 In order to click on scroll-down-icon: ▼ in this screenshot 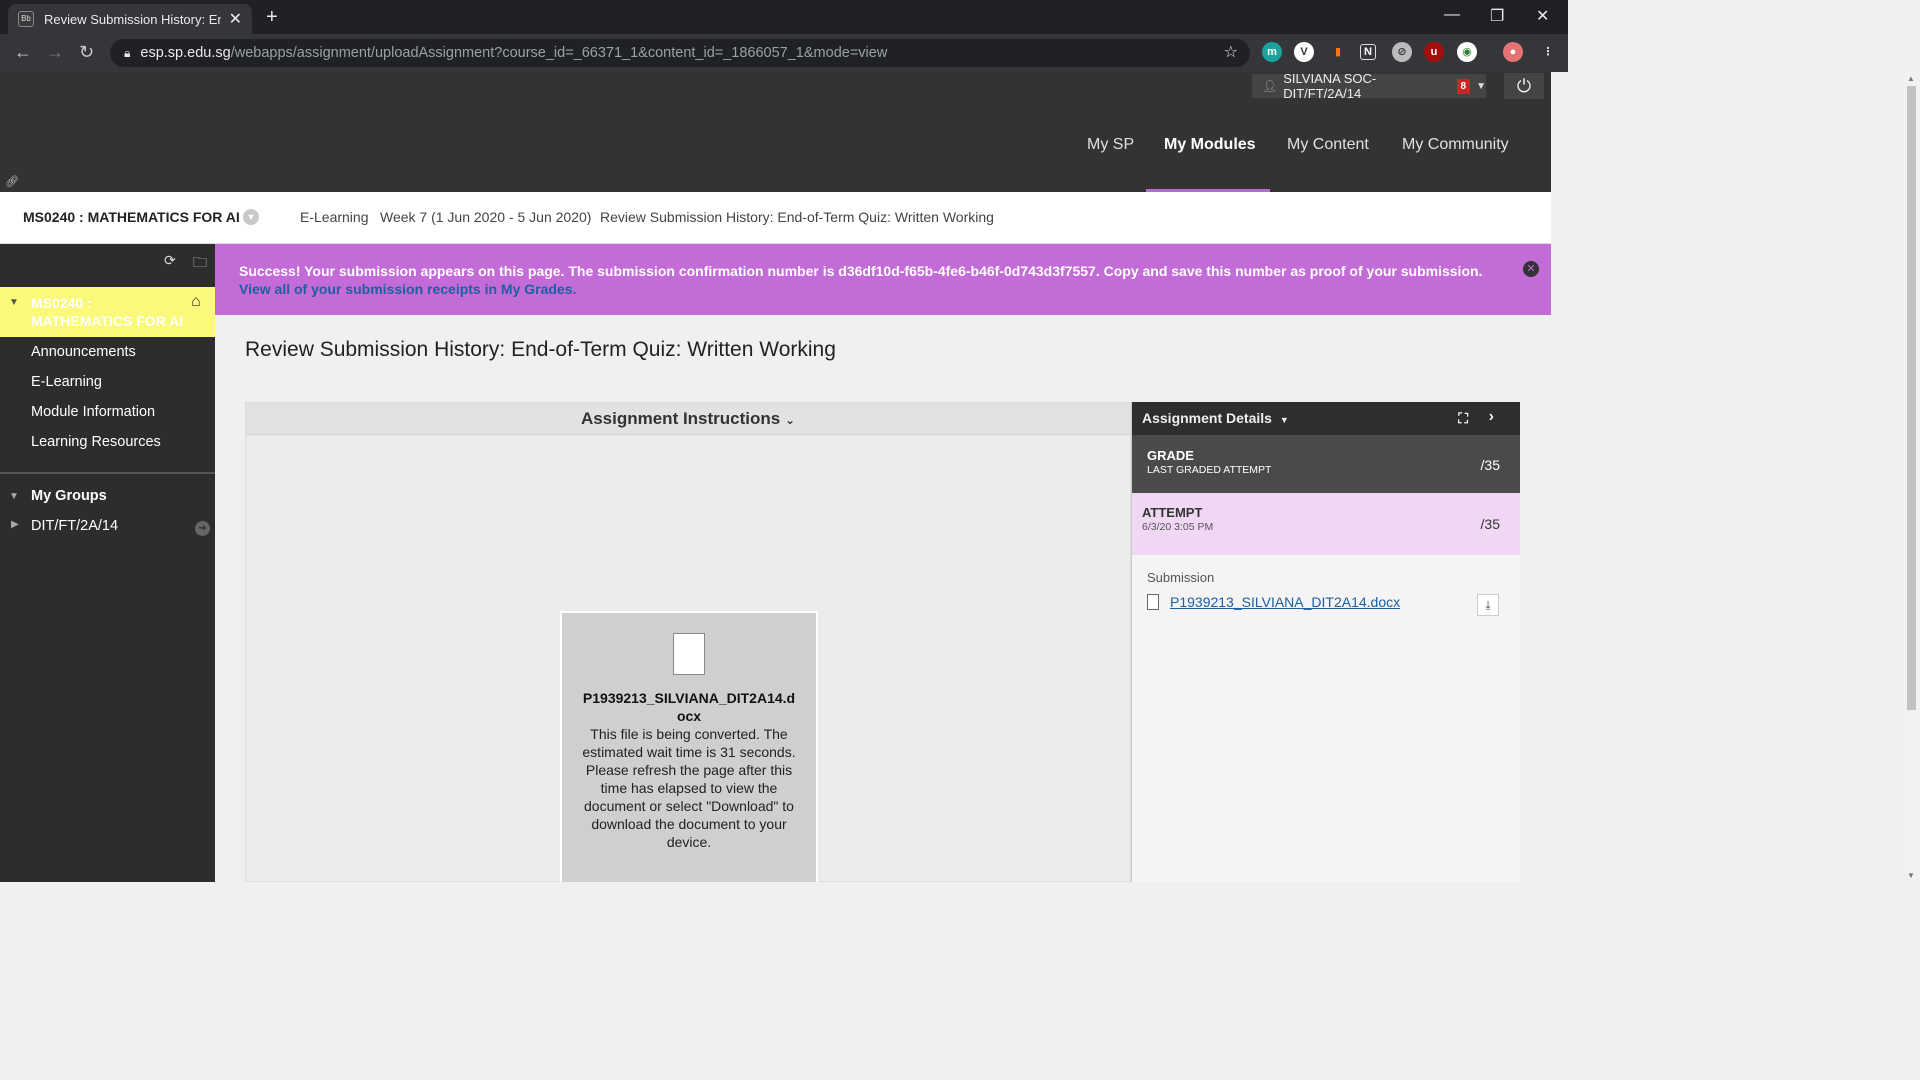, I will do `click(1911, 875)`.